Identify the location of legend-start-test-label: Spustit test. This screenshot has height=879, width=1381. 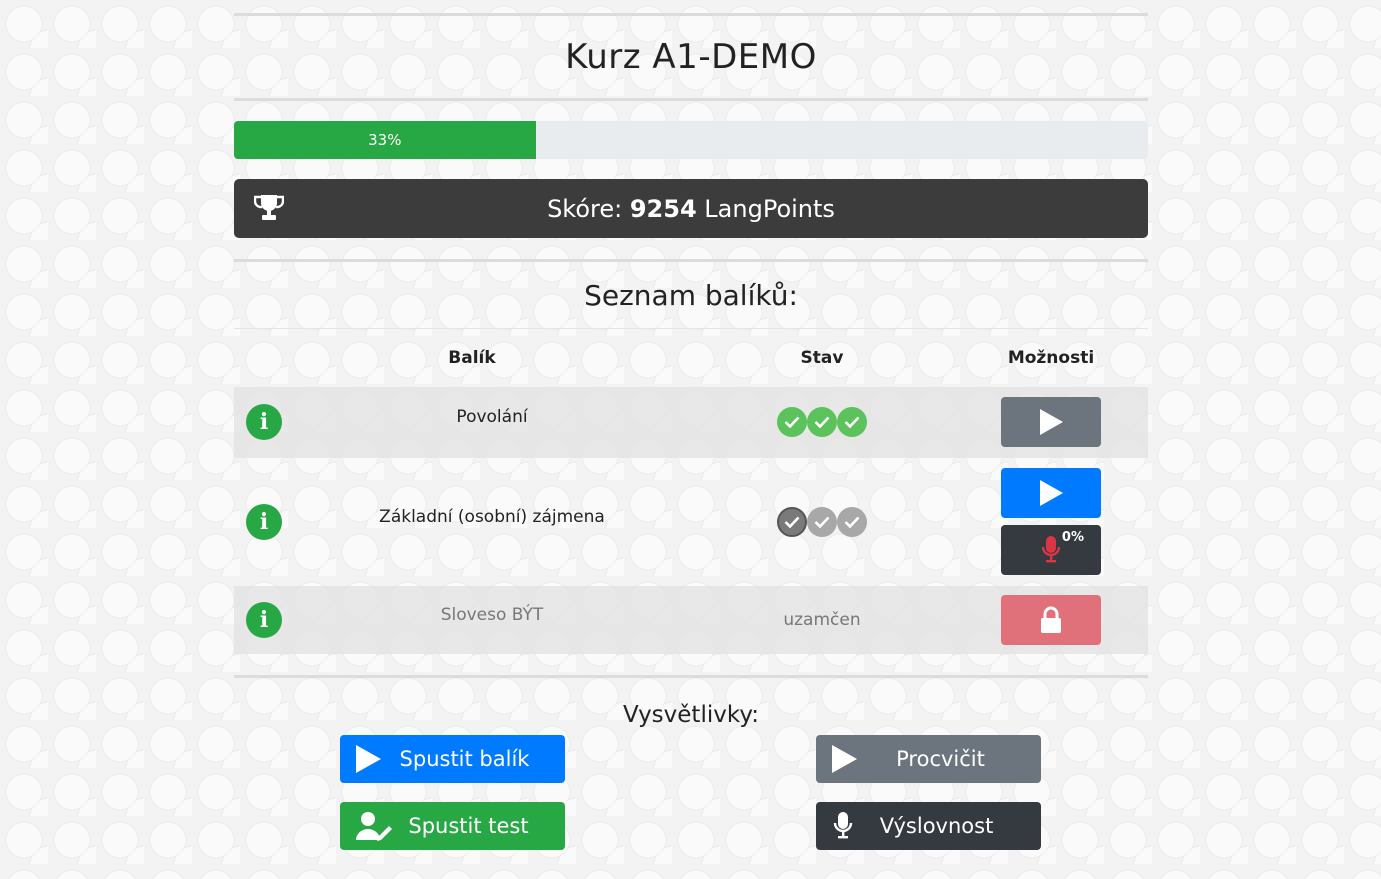
(468, 826).